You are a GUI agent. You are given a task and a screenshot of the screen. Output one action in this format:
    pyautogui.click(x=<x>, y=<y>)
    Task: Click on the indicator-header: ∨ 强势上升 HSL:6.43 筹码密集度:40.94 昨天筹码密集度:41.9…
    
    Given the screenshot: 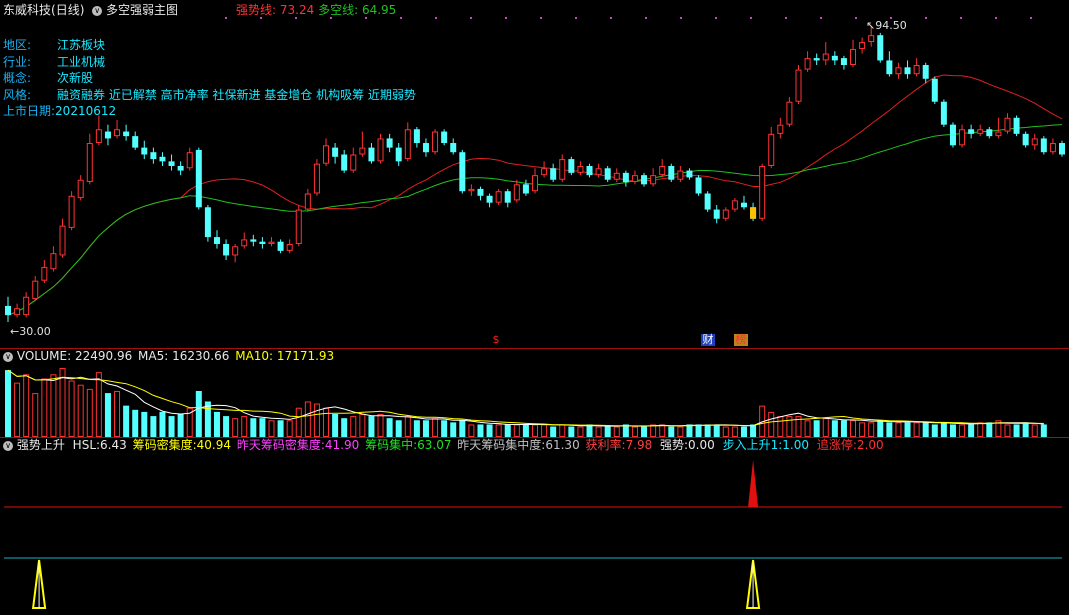 What is the action you would take?
    pyautogui.click(x=327, y=445)
    